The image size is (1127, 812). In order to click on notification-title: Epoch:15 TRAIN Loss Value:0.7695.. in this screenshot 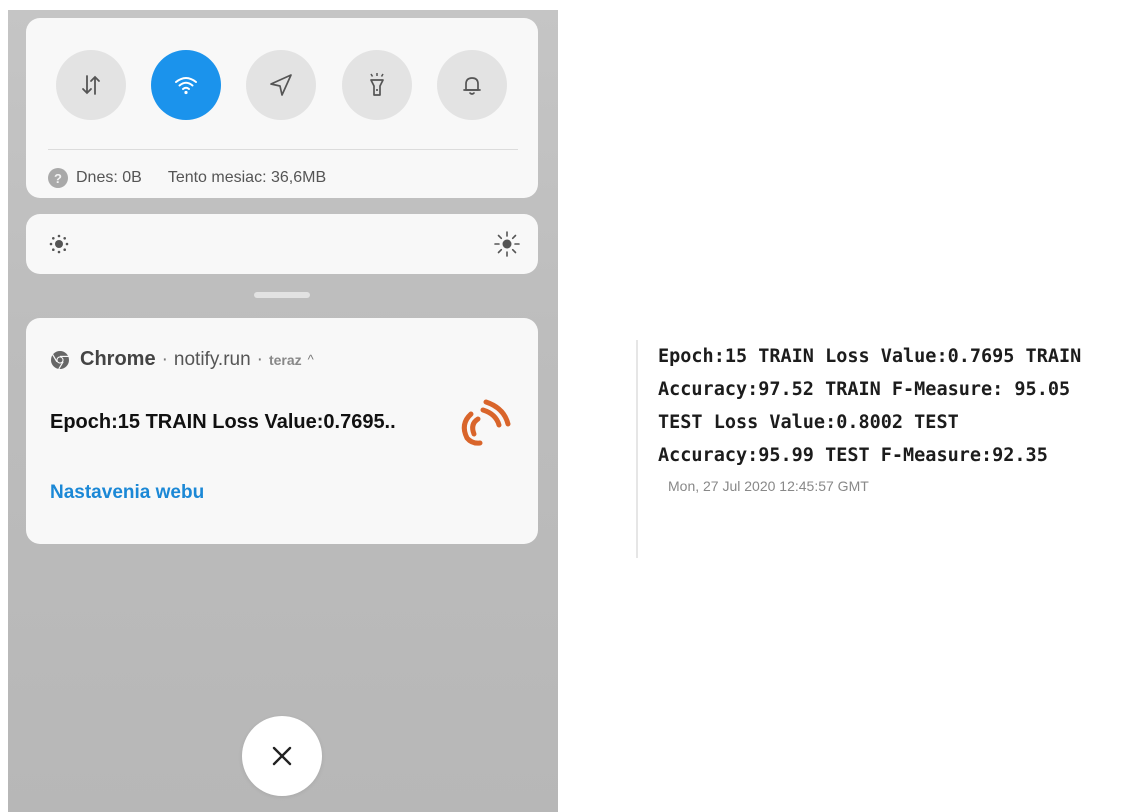, I will do `click(223, 422)`.